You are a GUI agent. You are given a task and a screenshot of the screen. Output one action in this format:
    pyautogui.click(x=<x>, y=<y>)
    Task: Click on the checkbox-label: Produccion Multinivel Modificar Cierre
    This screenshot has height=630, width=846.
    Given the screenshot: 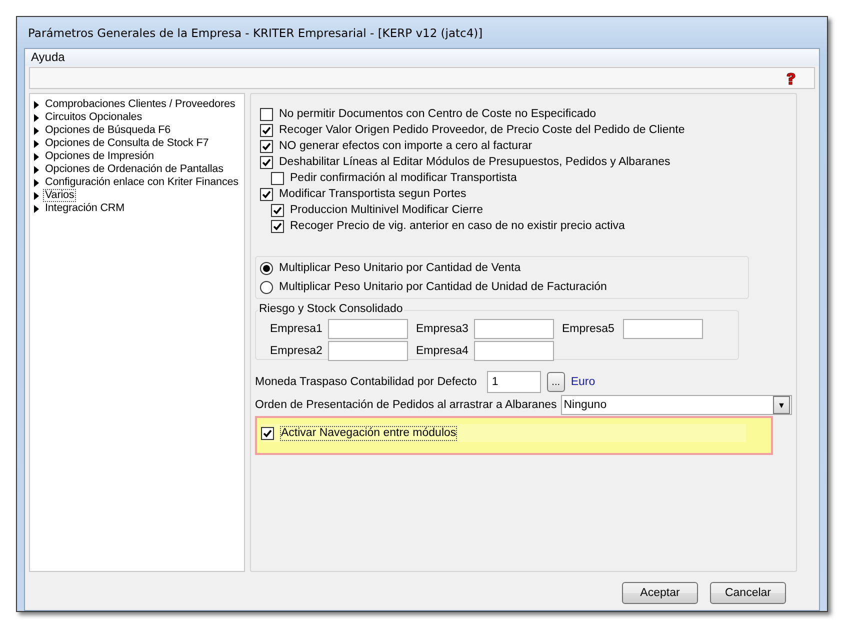 What is the action you would take?
    pyautogui.click(x=387, y=210)
    